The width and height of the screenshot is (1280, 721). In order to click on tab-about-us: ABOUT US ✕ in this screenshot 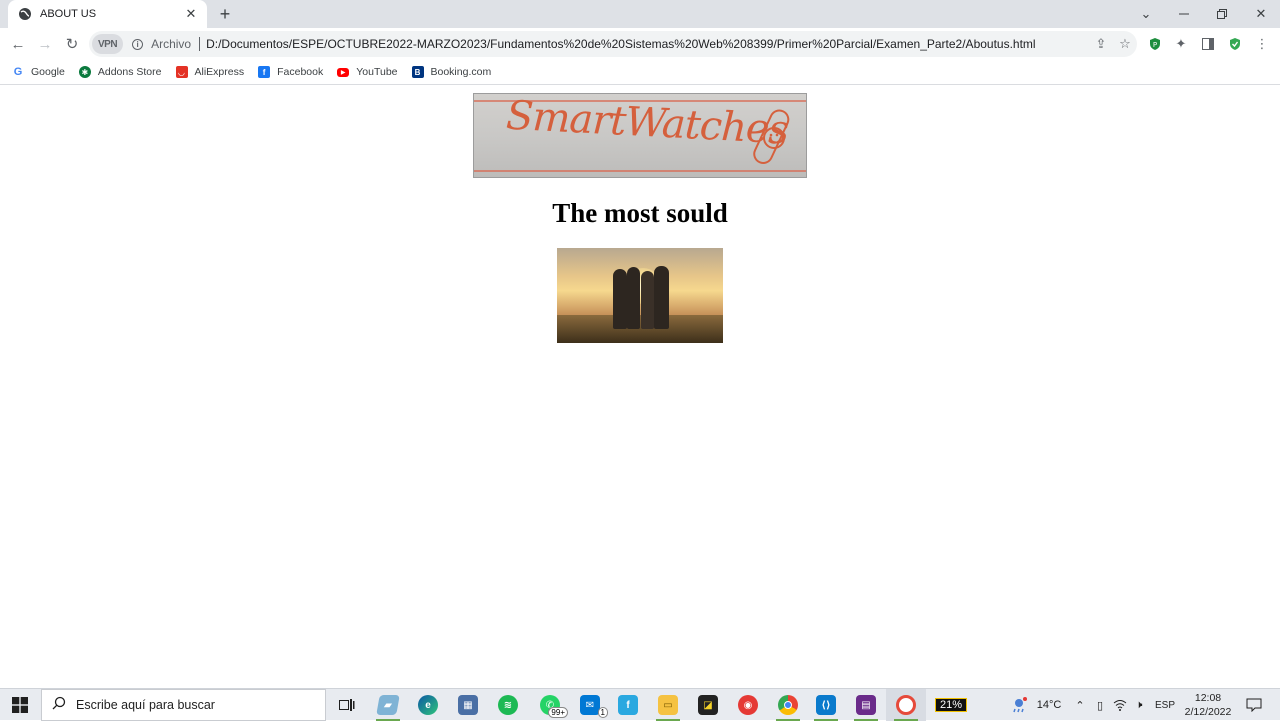, I will do `click(107, 14)`.